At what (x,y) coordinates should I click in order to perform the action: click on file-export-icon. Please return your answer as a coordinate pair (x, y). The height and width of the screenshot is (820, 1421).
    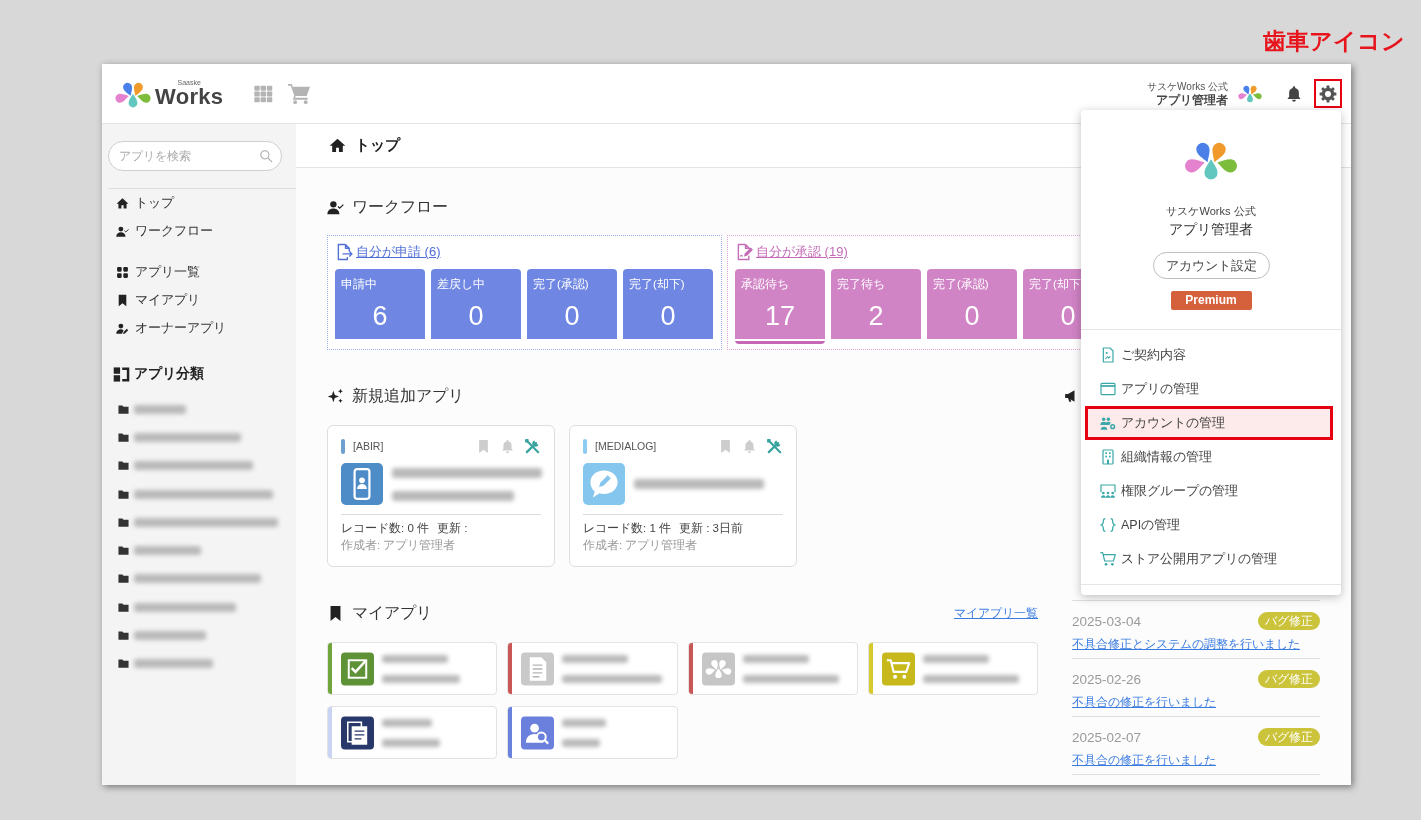
    Looking at the image, I should click on (344, 252).